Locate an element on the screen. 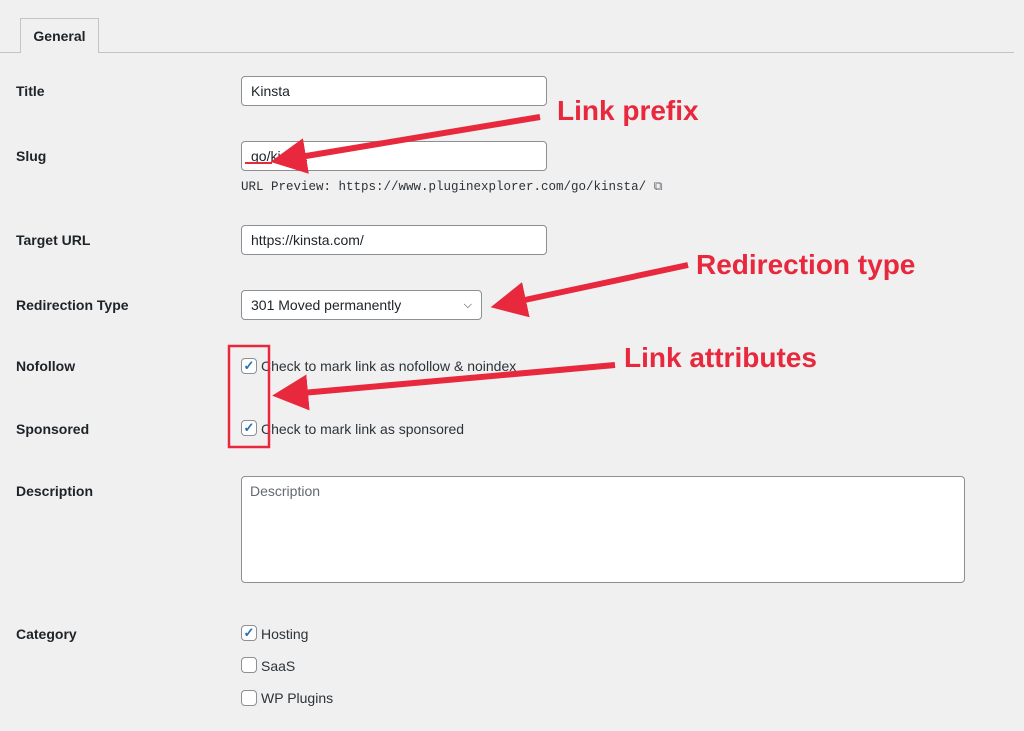  link-prefix-annotation: Link prefix is located at coordinates (628, 110).